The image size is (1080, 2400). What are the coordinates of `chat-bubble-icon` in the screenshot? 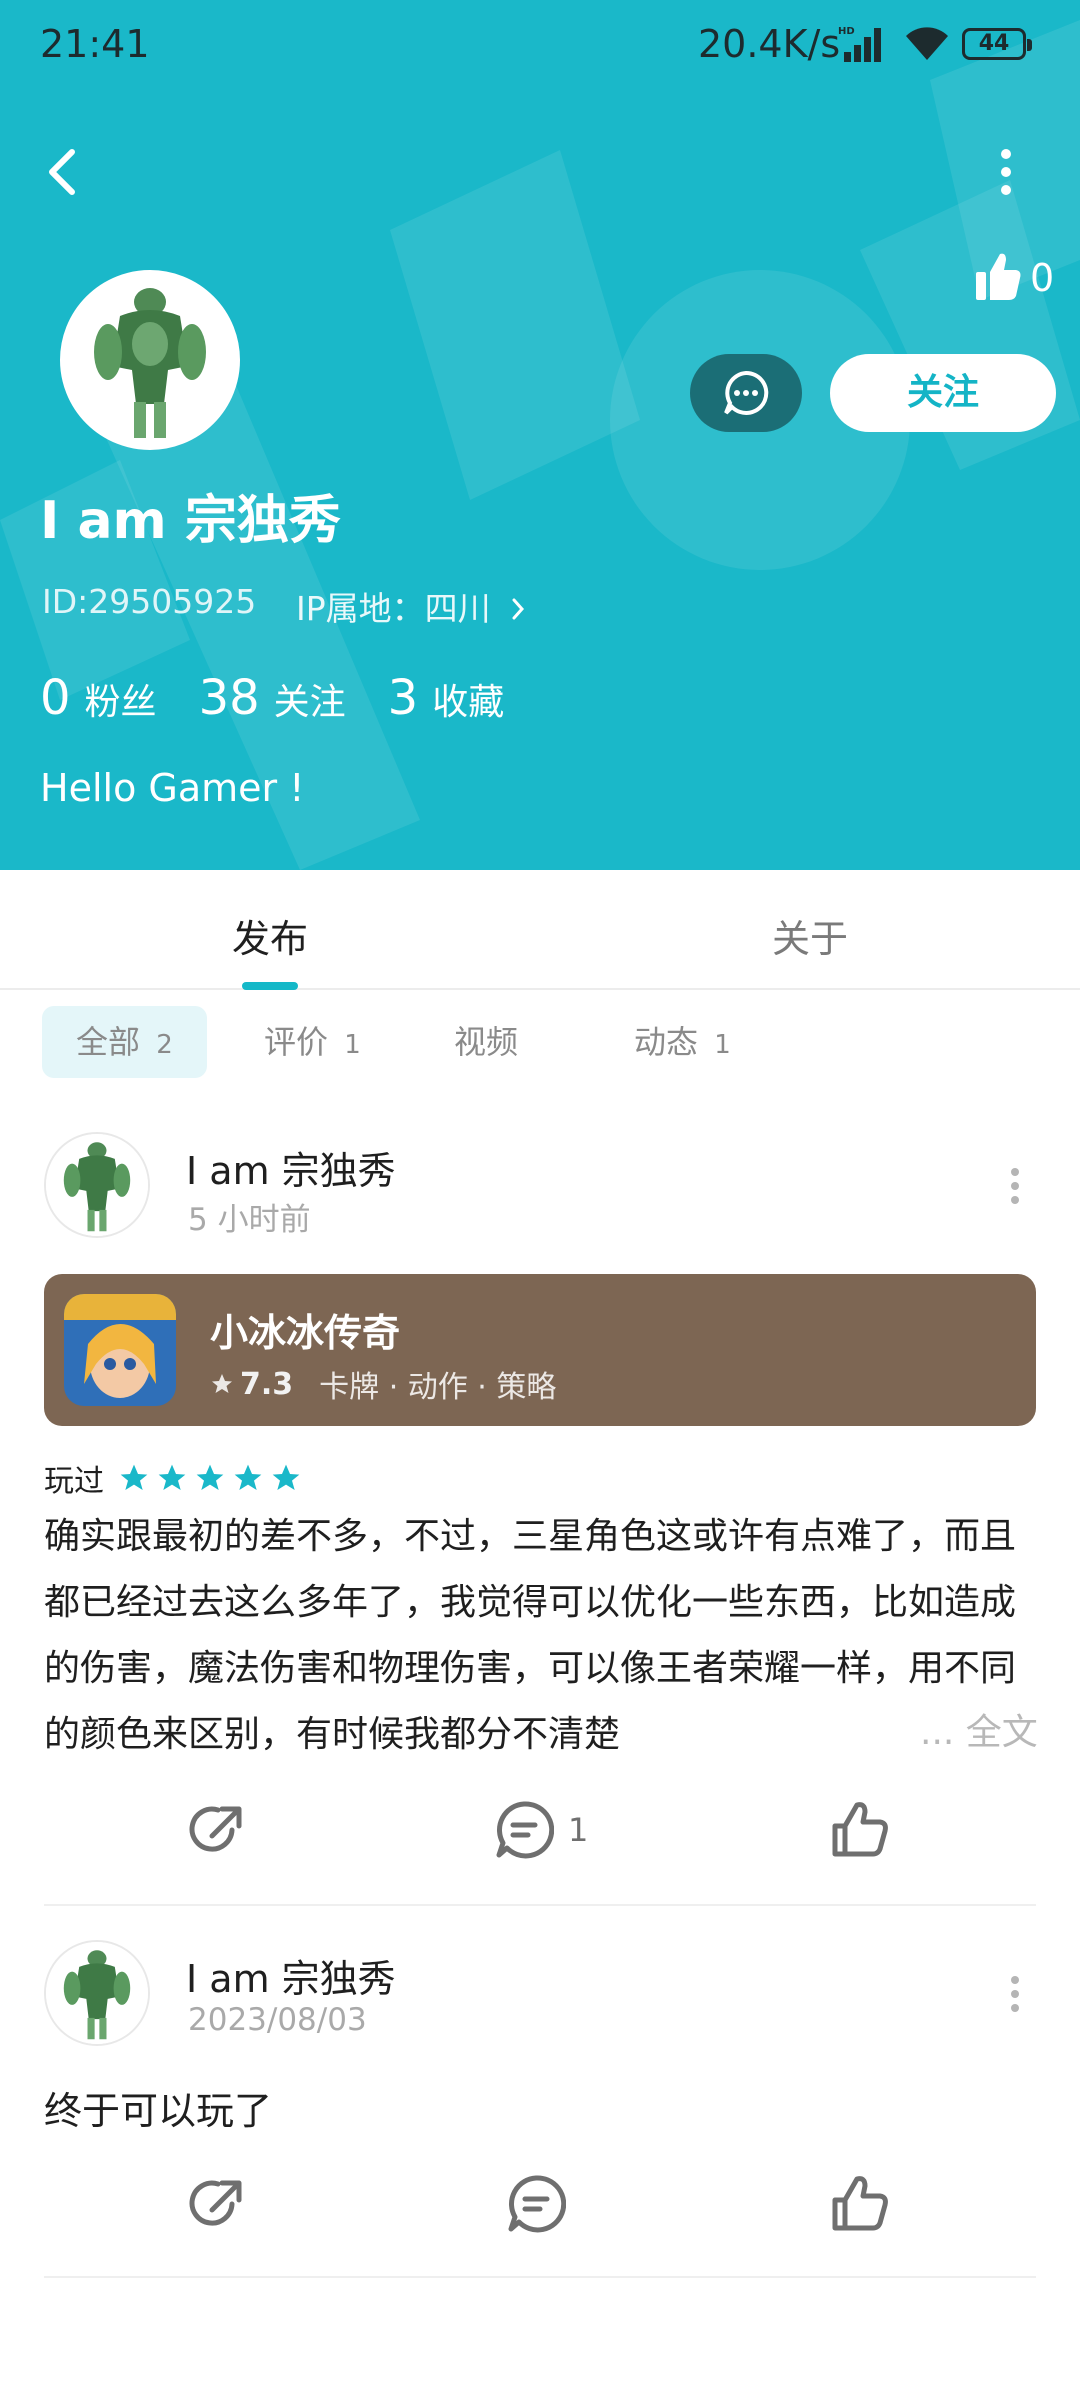 It's located at (746, 392).